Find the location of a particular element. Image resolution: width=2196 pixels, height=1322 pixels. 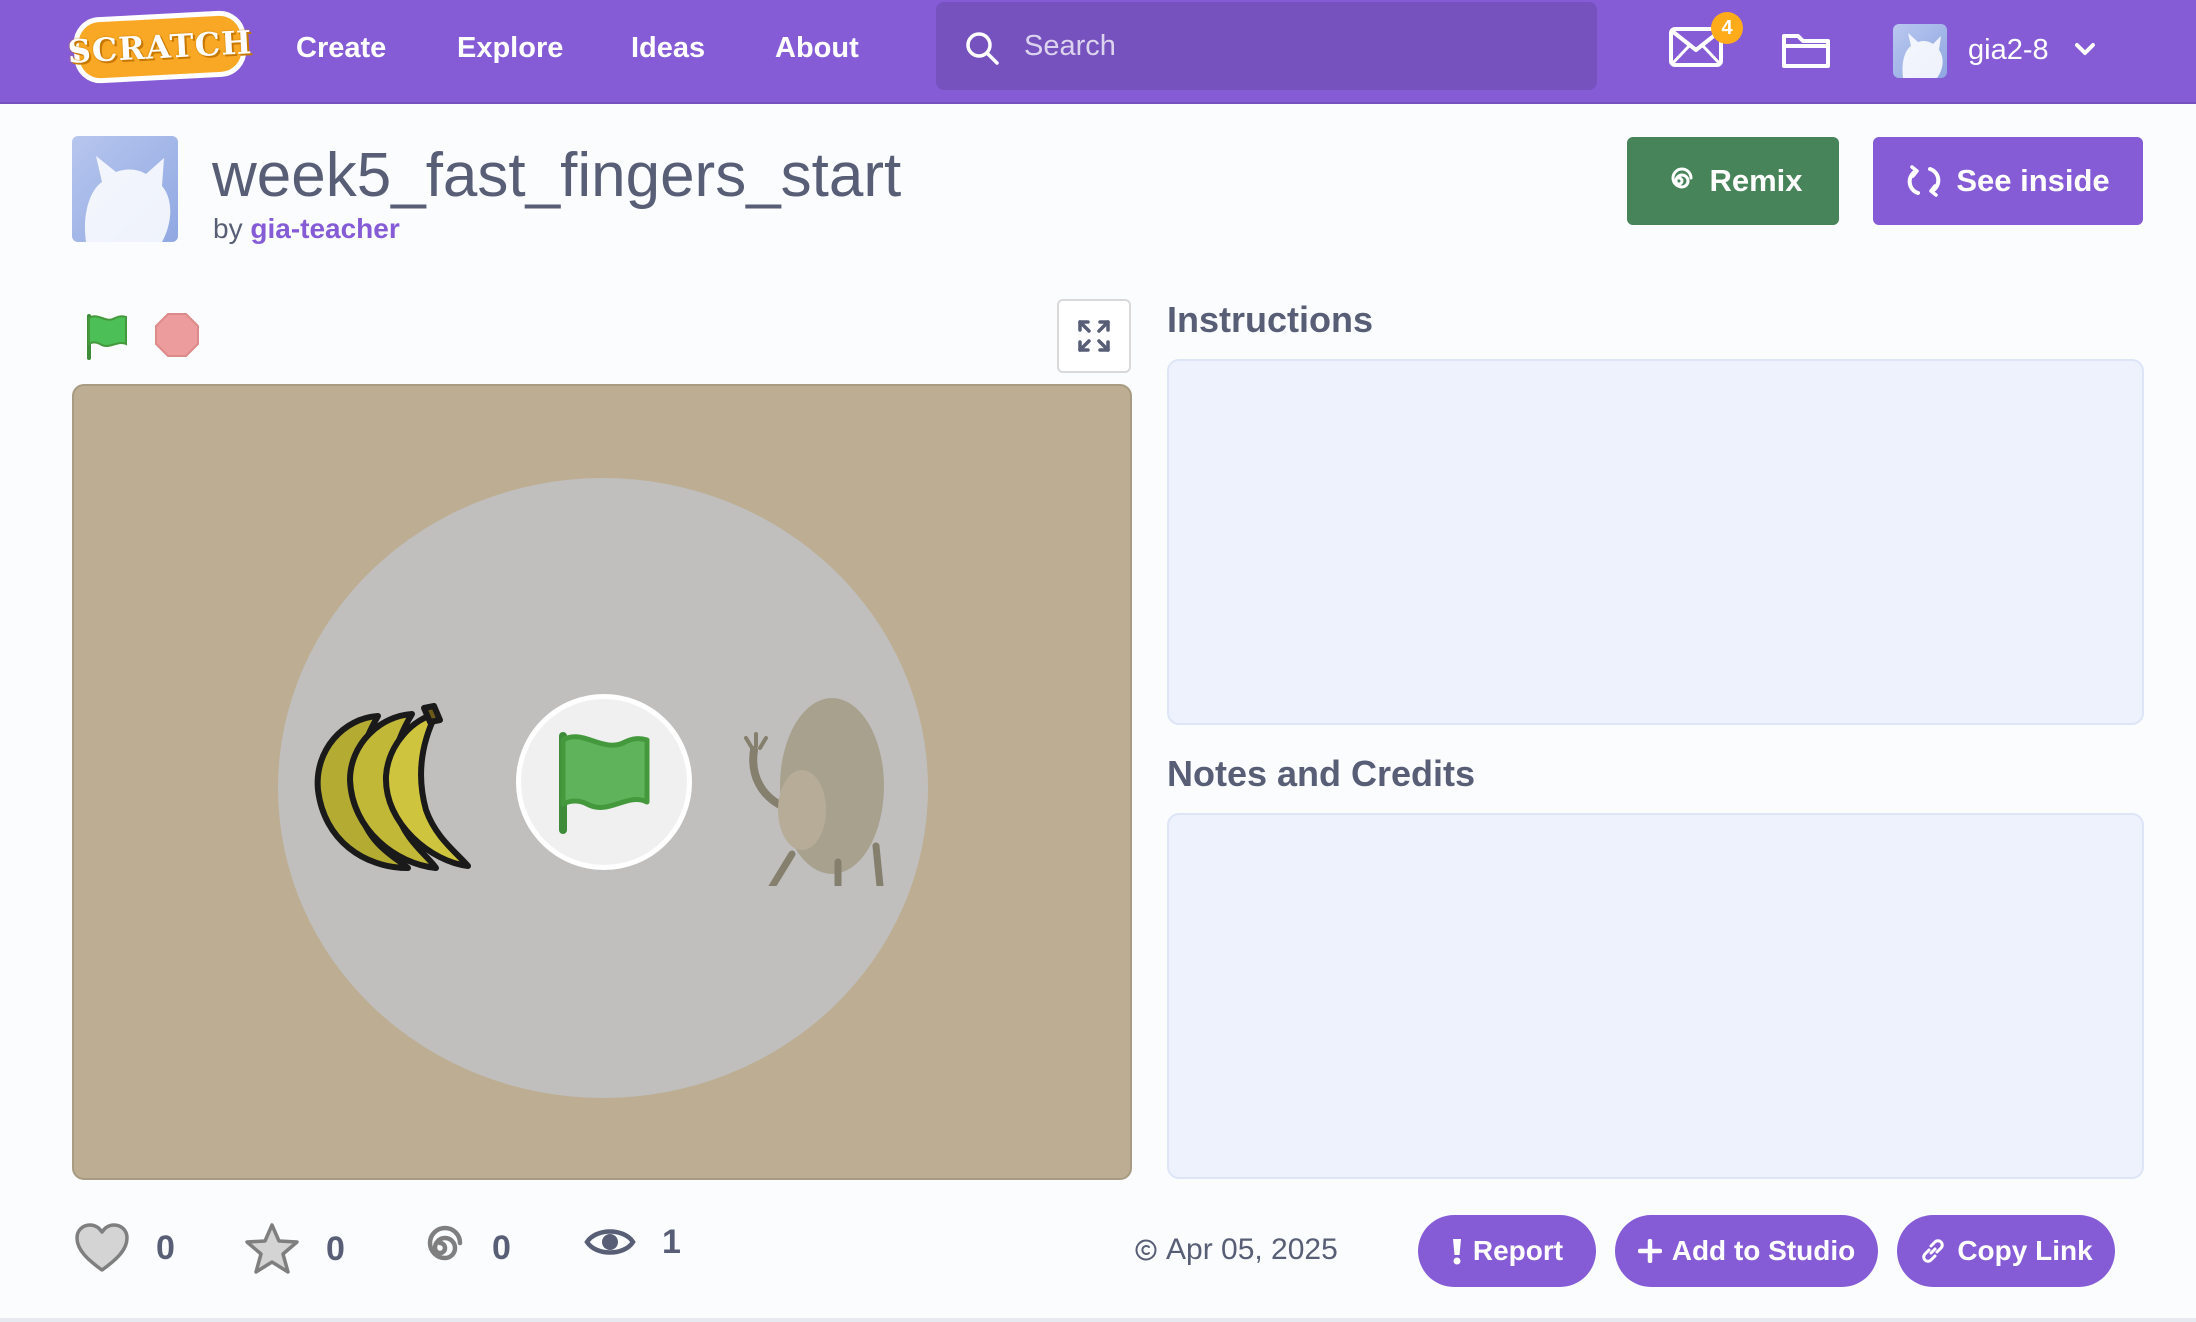

share-date: Apr 05, 2025 is located at coordinates (1236, 1250).